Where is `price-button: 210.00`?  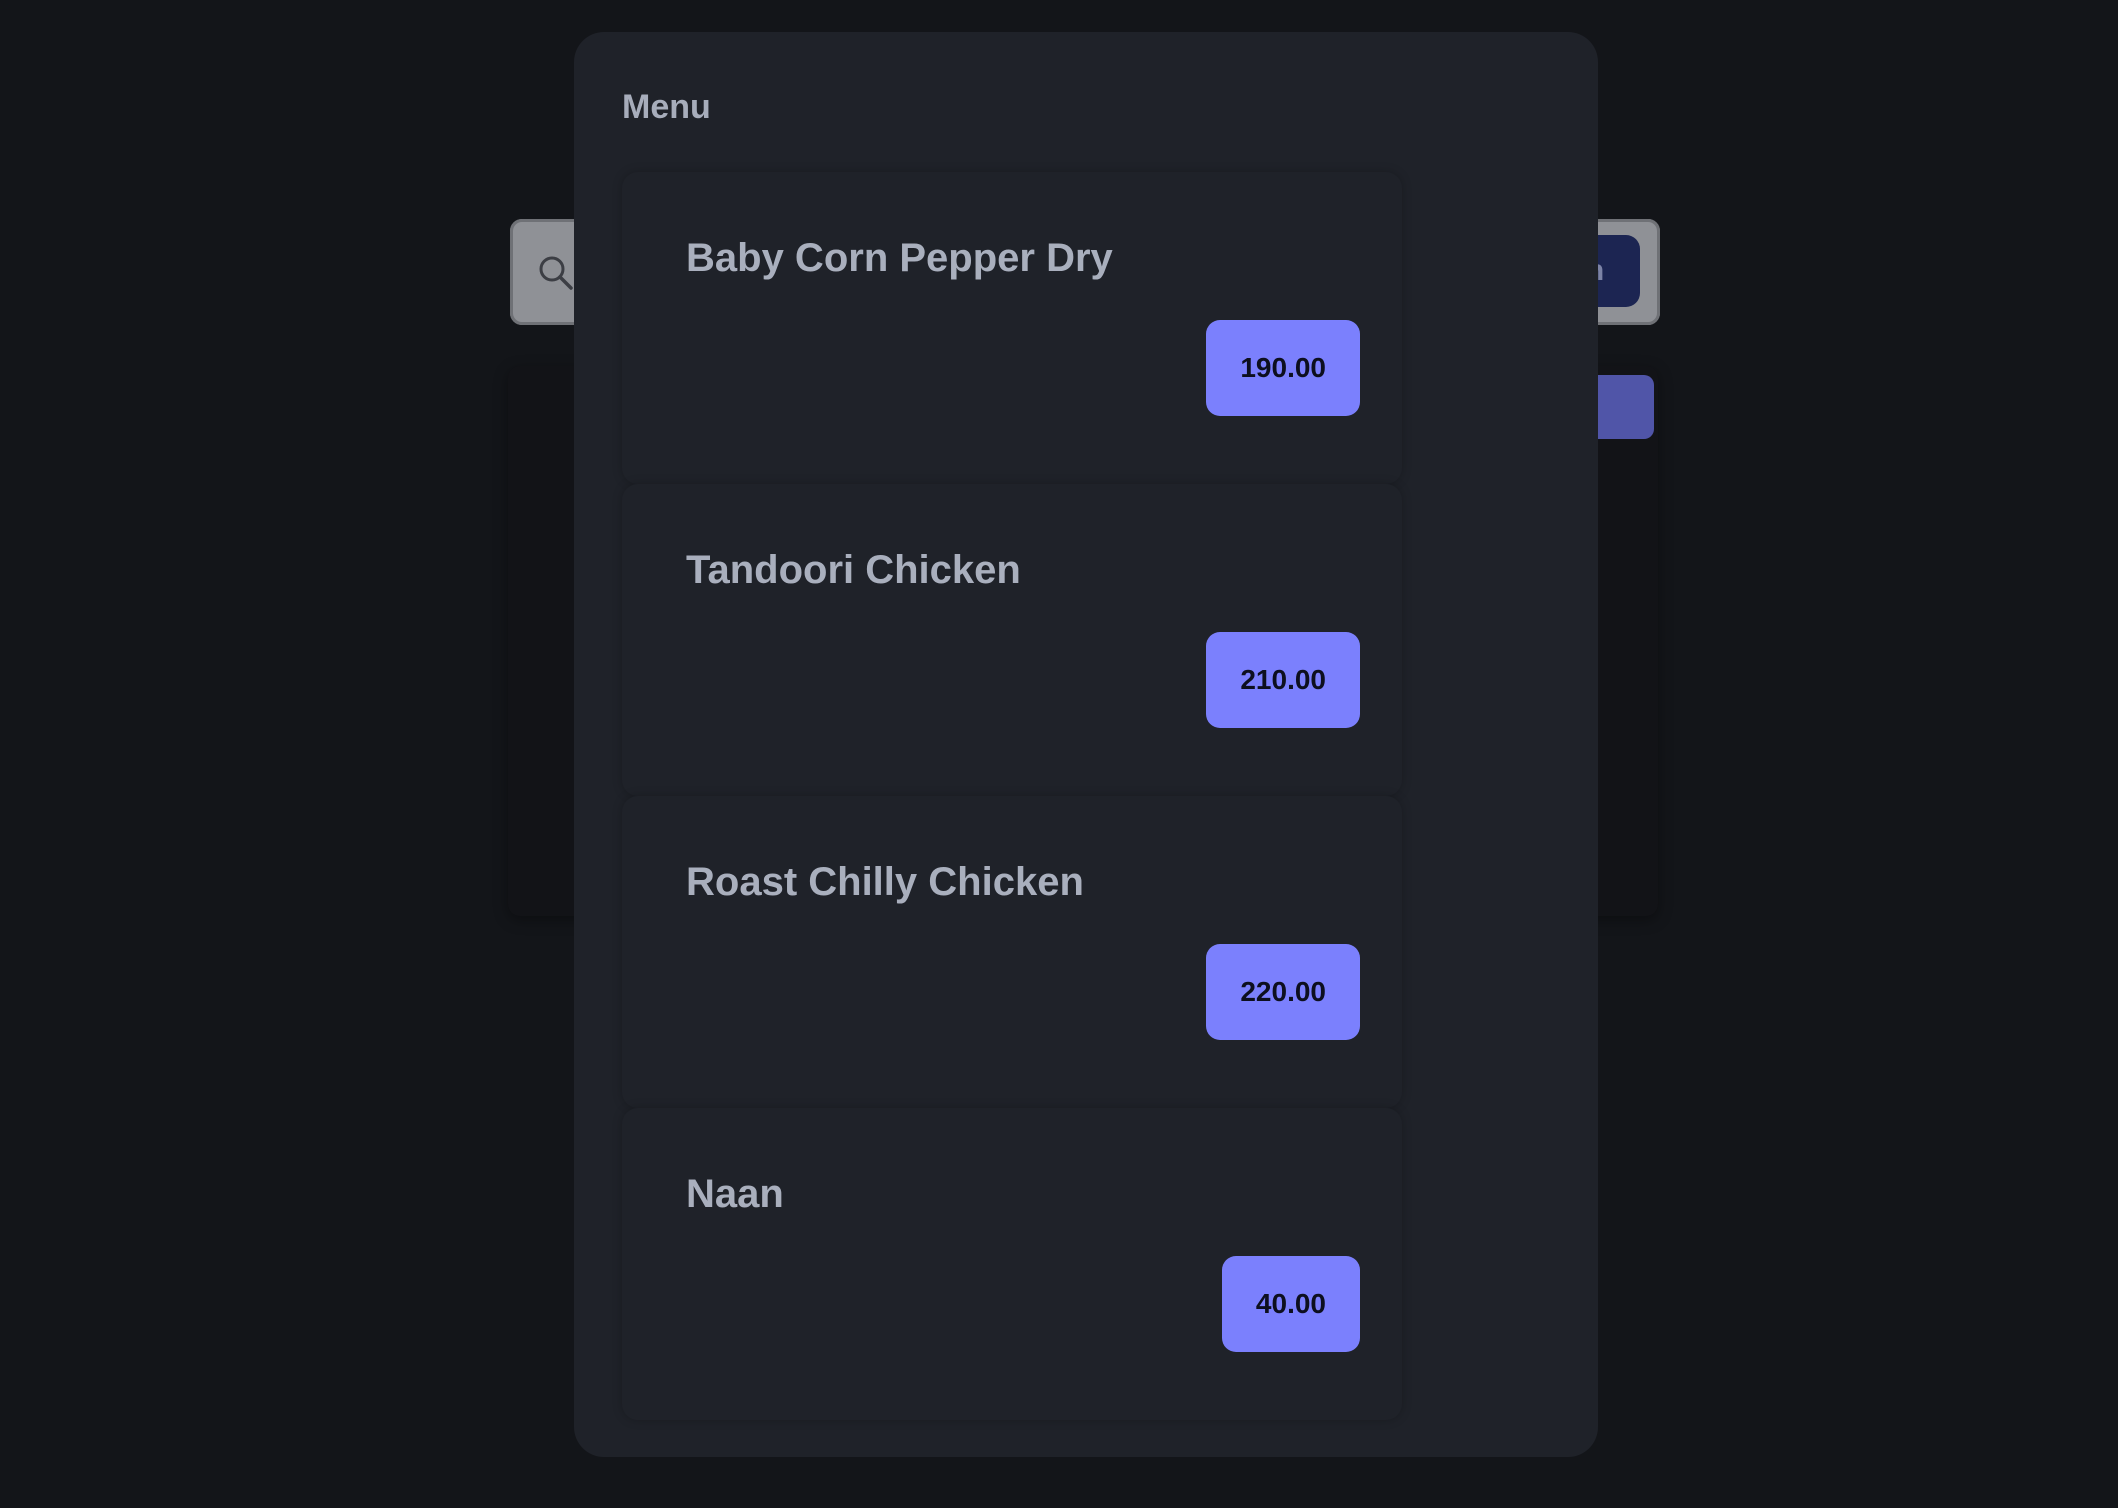
price-button: 210.00 is located at coordinates (1283, 680).